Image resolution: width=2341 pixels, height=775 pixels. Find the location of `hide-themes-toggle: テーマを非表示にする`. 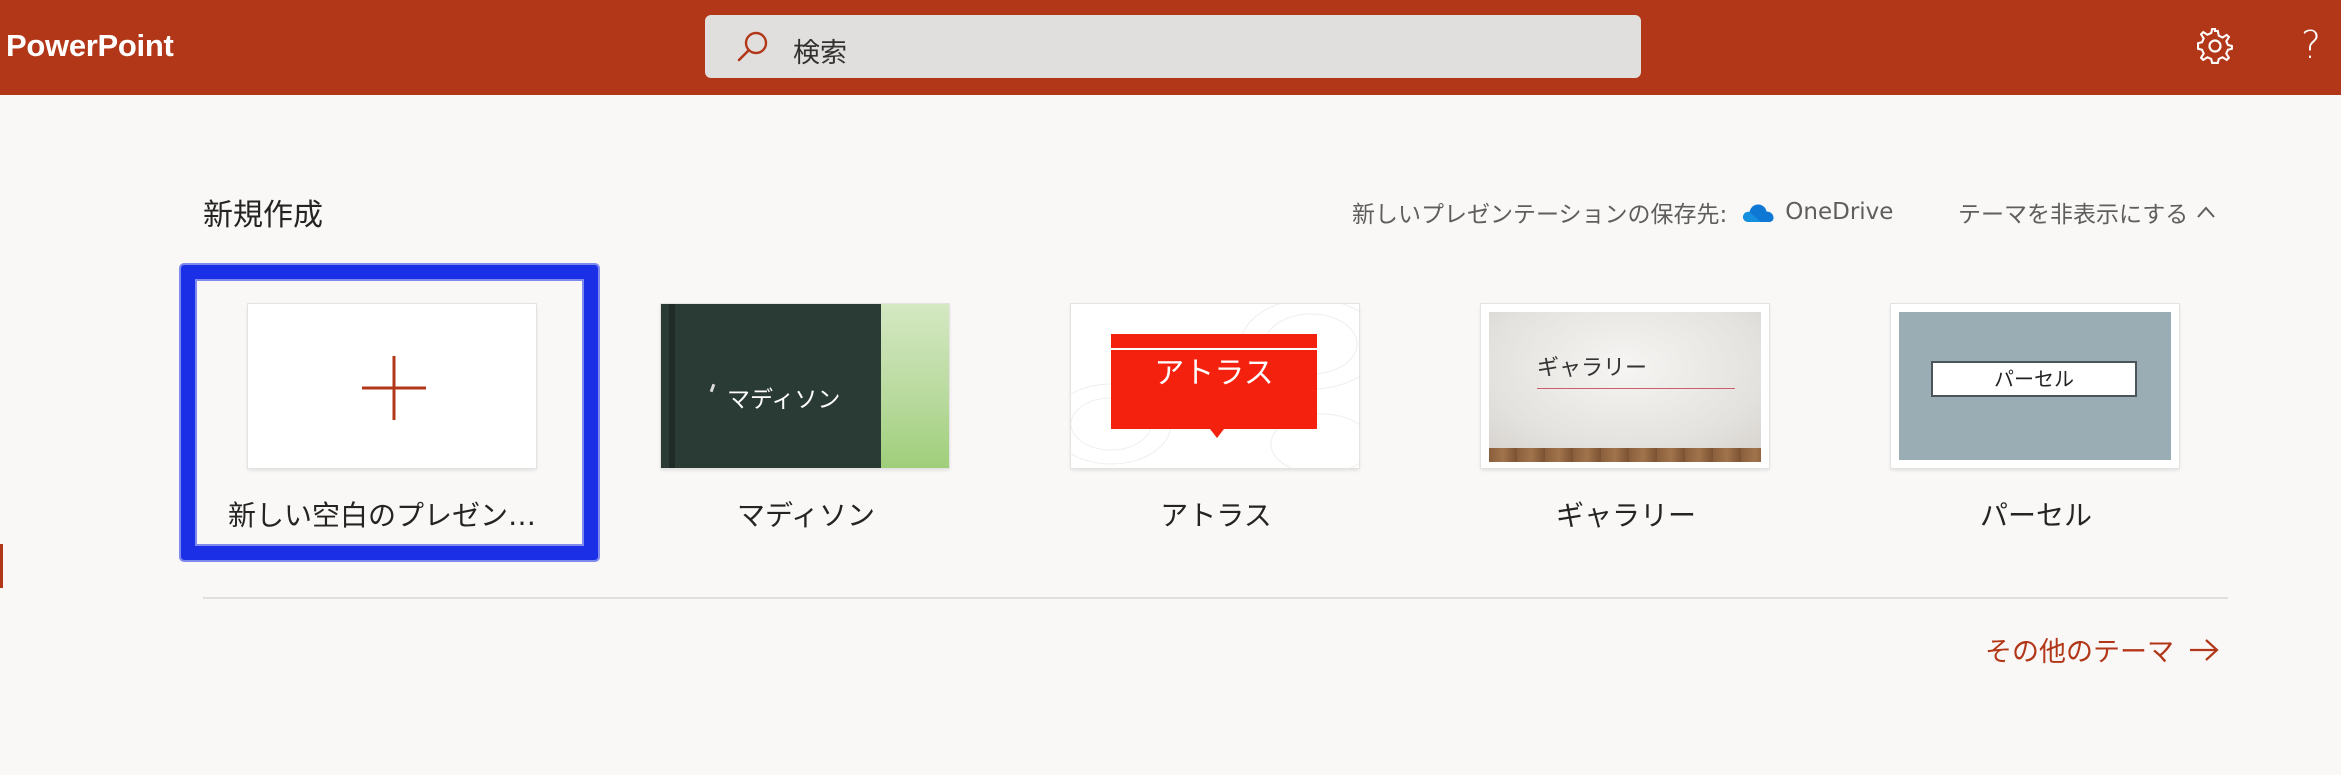

hide-themes-toggle: テーマを非表示にする is located at coordinates (2087, 212).